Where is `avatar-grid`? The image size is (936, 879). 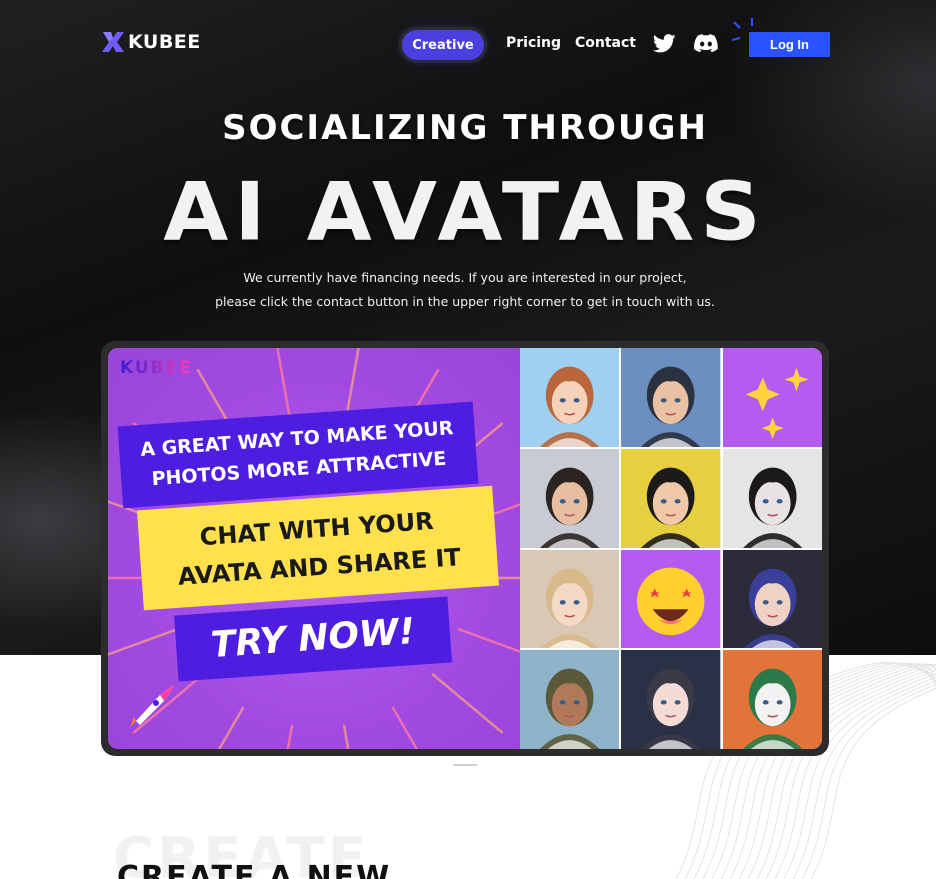 avatar-grid is located at coordinates (671, 548).